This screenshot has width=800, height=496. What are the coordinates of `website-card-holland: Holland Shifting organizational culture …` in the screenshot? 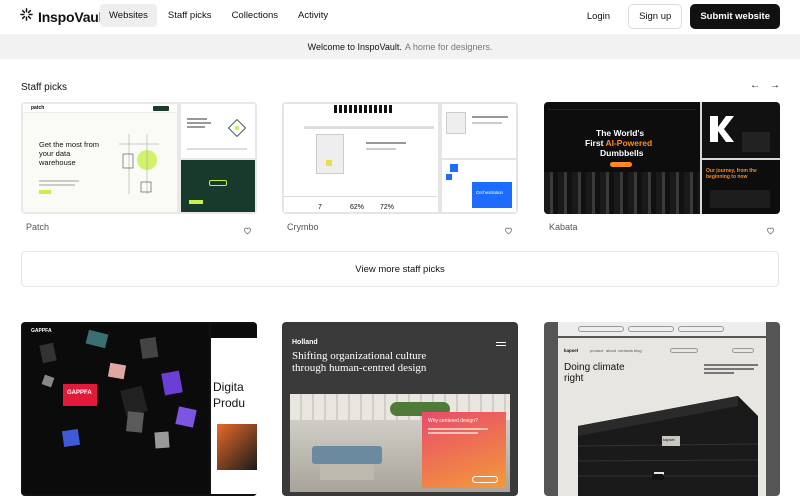 It's located at (400, 409).